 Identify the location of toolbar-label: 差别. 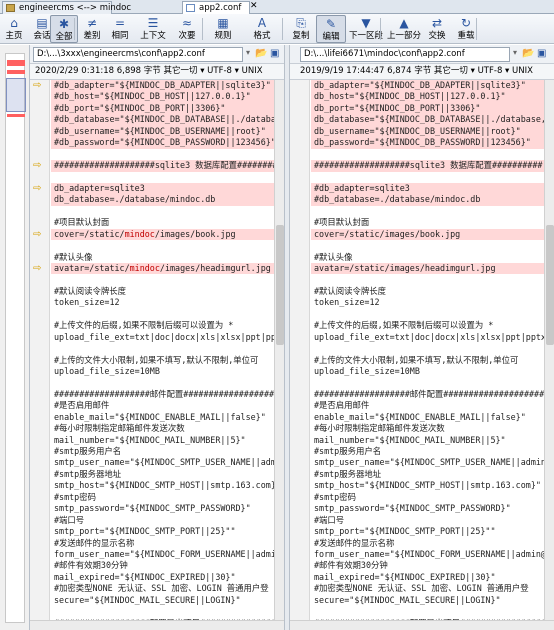
(92, 36).